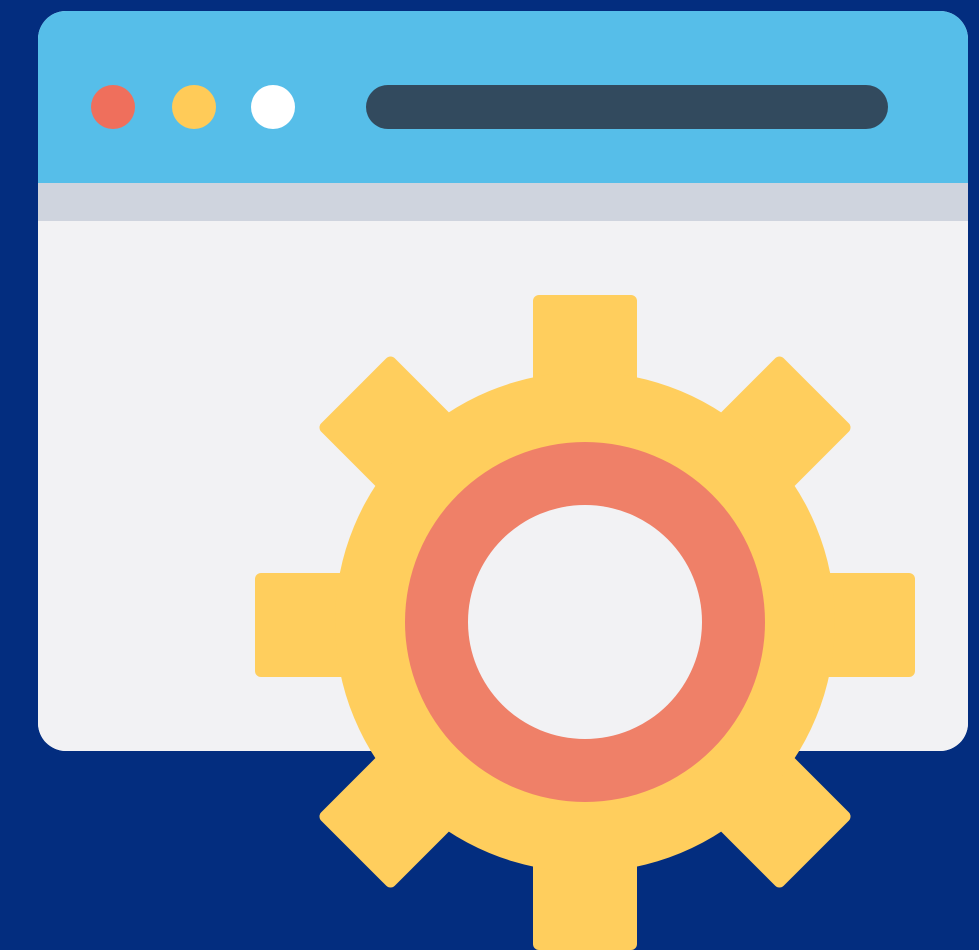 The width and height of the screenshot is (979, 950). What do you see at coordinates (627, 107) in the screenshot?
I see `address-bar` at bounding box center [627, 107].